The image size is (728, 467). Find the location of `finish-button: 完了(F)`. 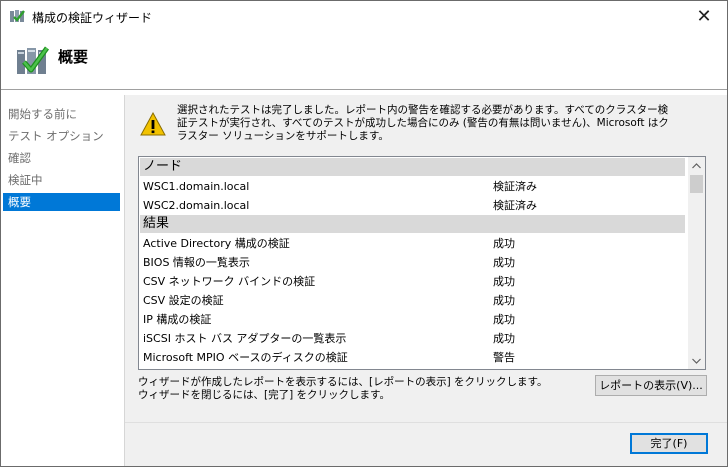

finish-button: 完了(F) is located at coordinates (669, 443).